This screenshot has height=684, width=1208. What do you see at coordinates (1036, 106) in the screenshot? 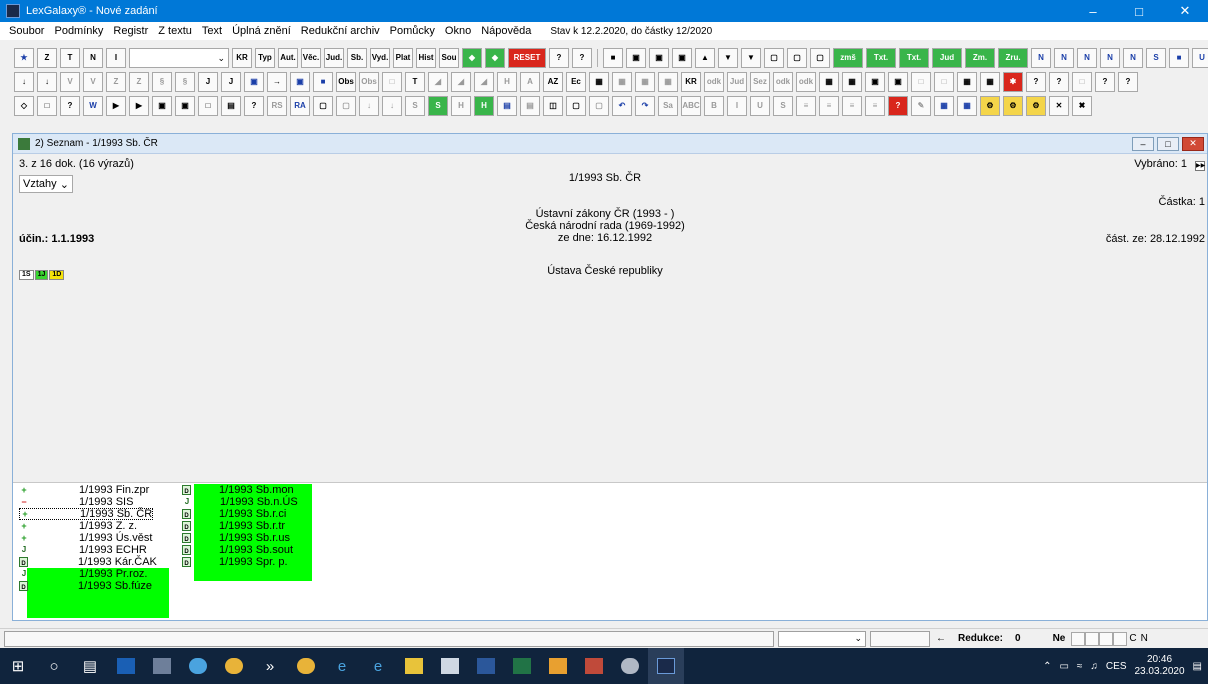
I see `tool3-icon: ⚙` at bounding box center [1036, 106].